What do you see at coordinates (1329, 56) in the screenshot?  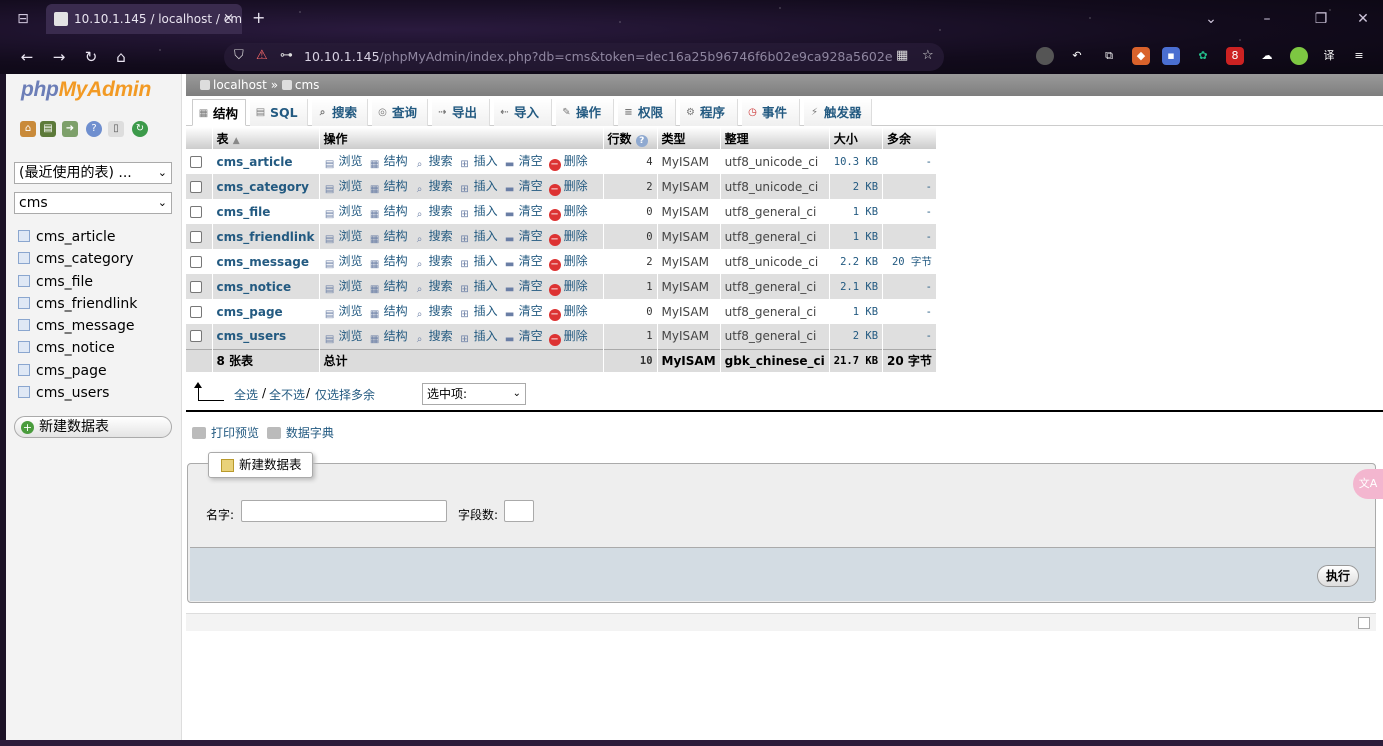 I see `translate-icon: 译` at bounding box center [1329, 56].